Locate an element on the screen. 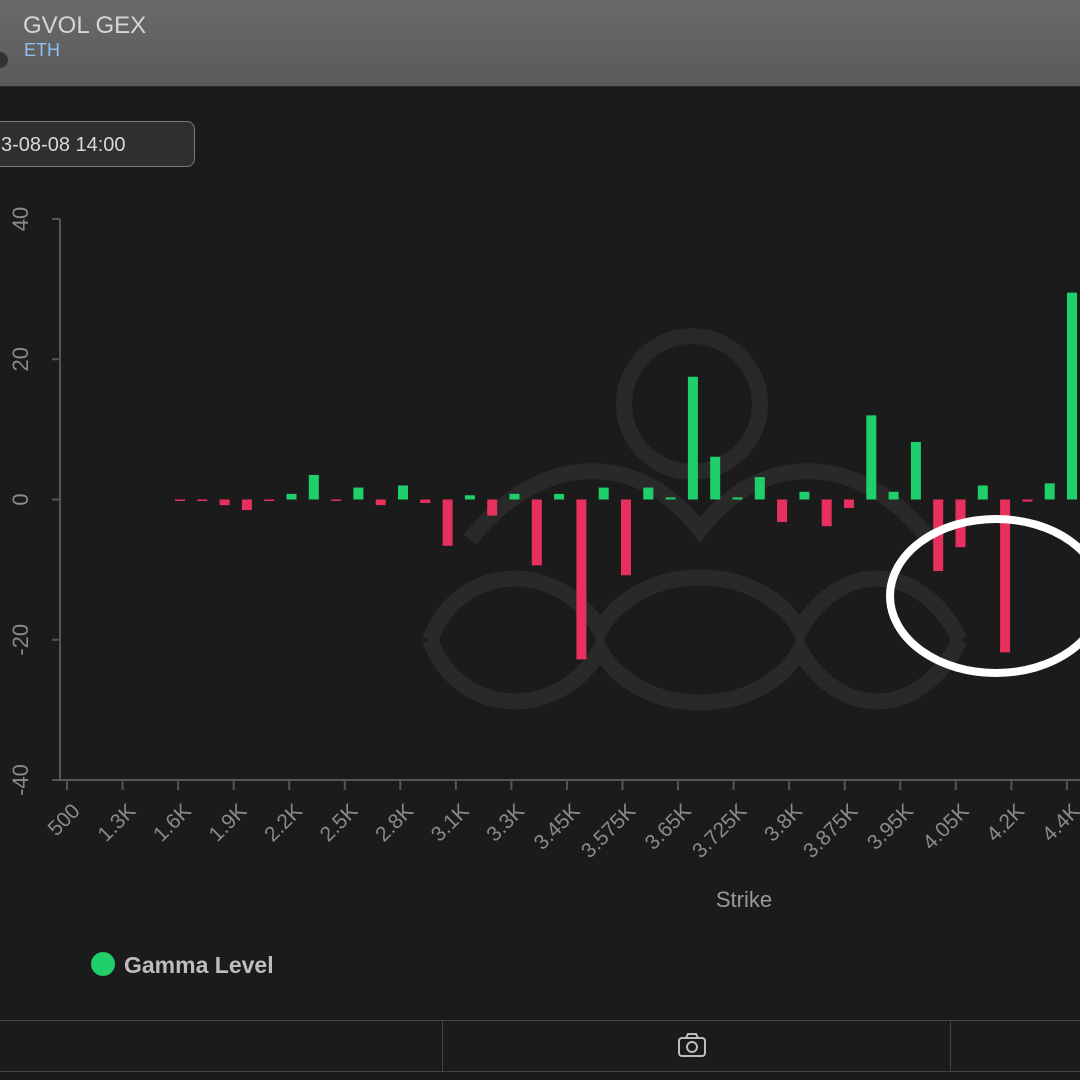 The image size is (1080, 1080). x-tick-label: 500 is located at coordinates (64, 819).